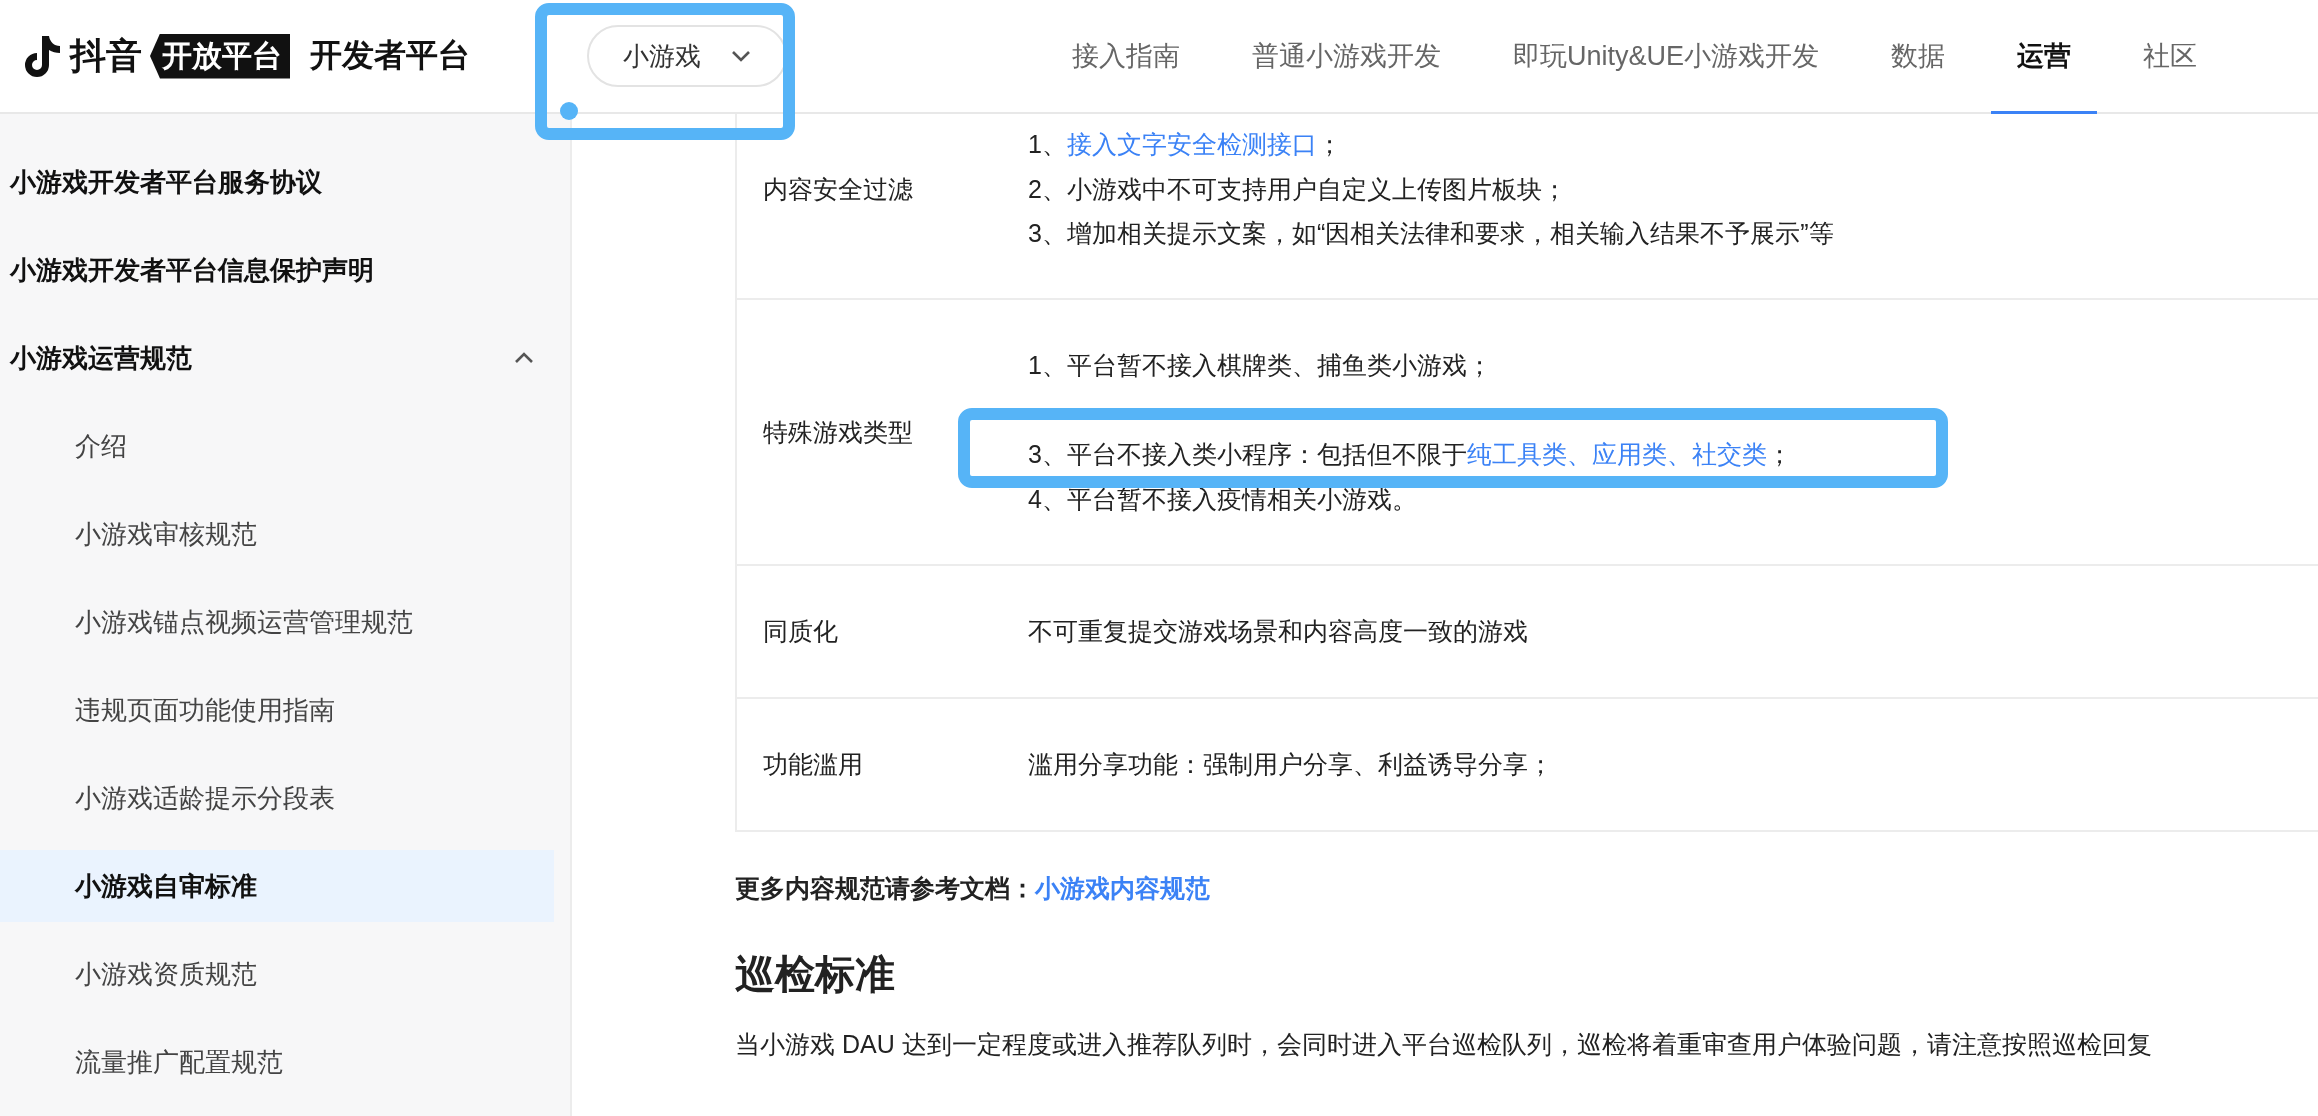 The height and width of the screenshot is (1116, 2318). What do you see at coordinates (277, 270) in the screenshot?
I see `sidebar-item: 小游戏开发者平台信息保护声明` at bounding box center [277, 270].